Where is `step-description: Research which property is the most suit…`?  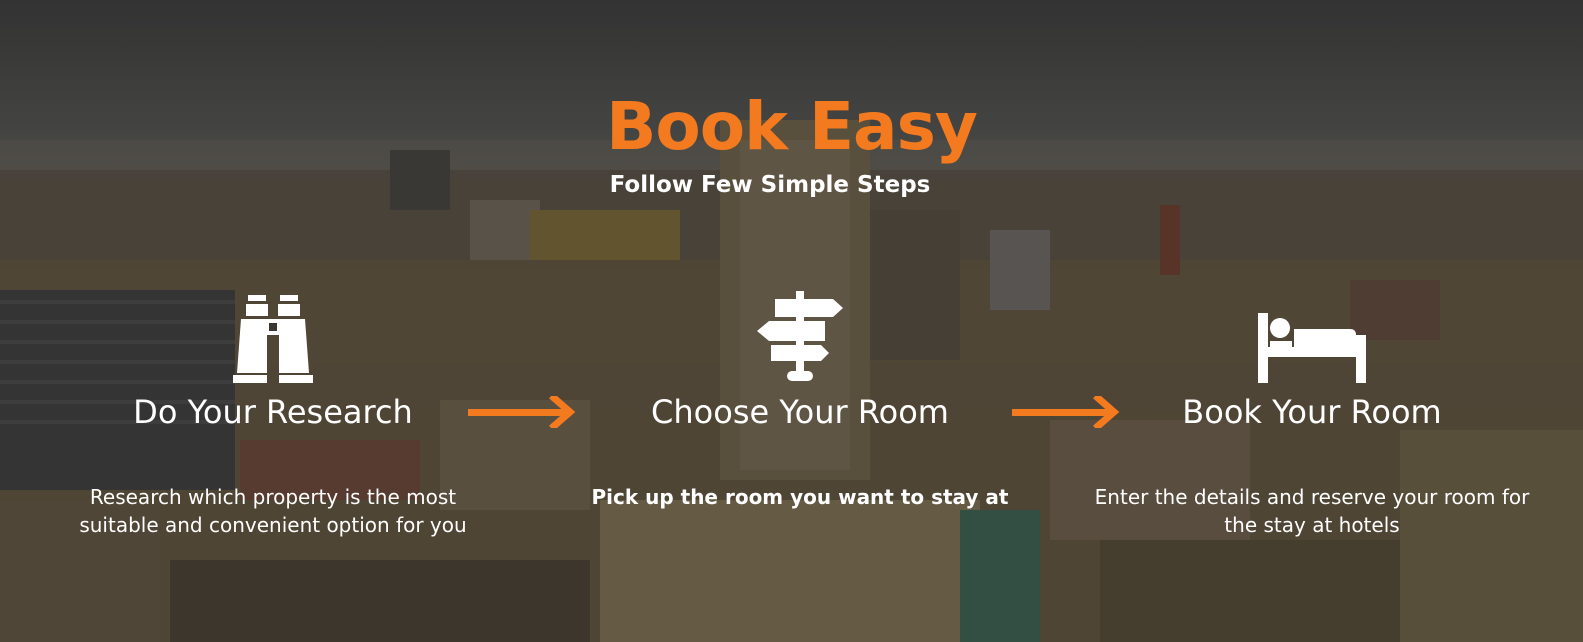 step-description: Research which property is the most suit… is located at coordinates (273, 511).